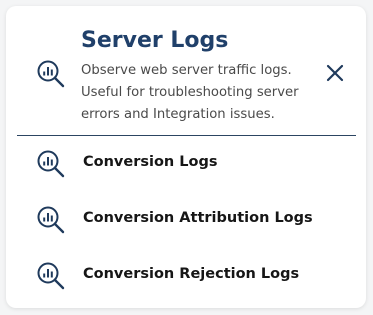  I want to click on close-icon, so click(335, 73).